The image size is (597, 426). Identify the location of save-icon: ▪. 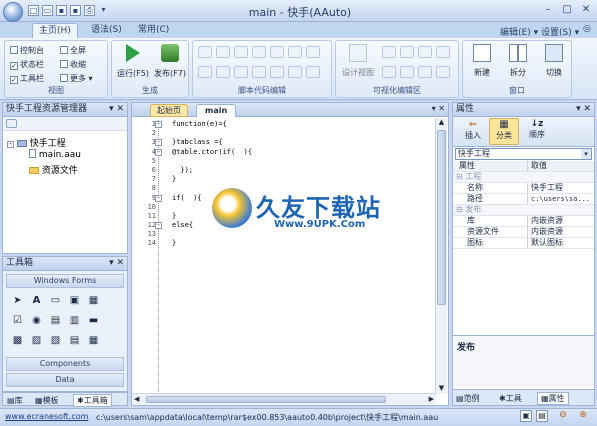
(61, 10).